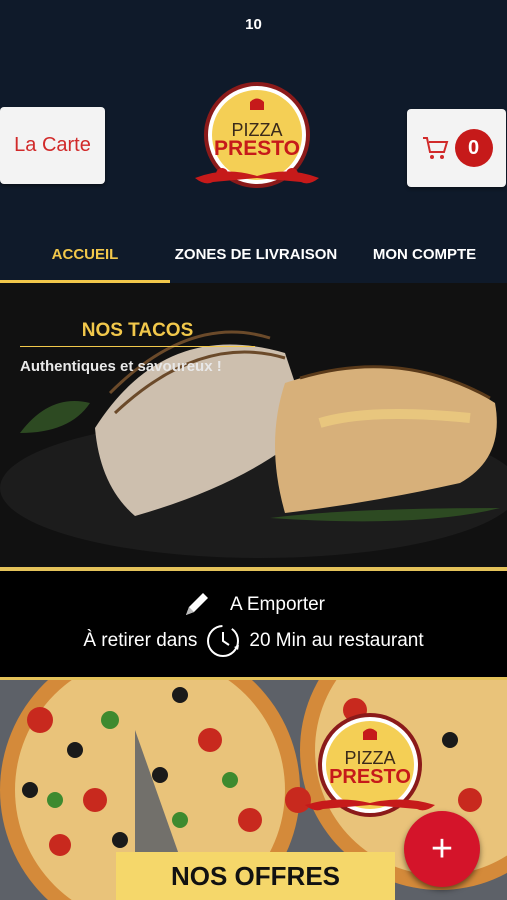 The image size is (507, 900). I want to click on pizza-presto-logo: PIZZA PRESTO, so click(257, 135).